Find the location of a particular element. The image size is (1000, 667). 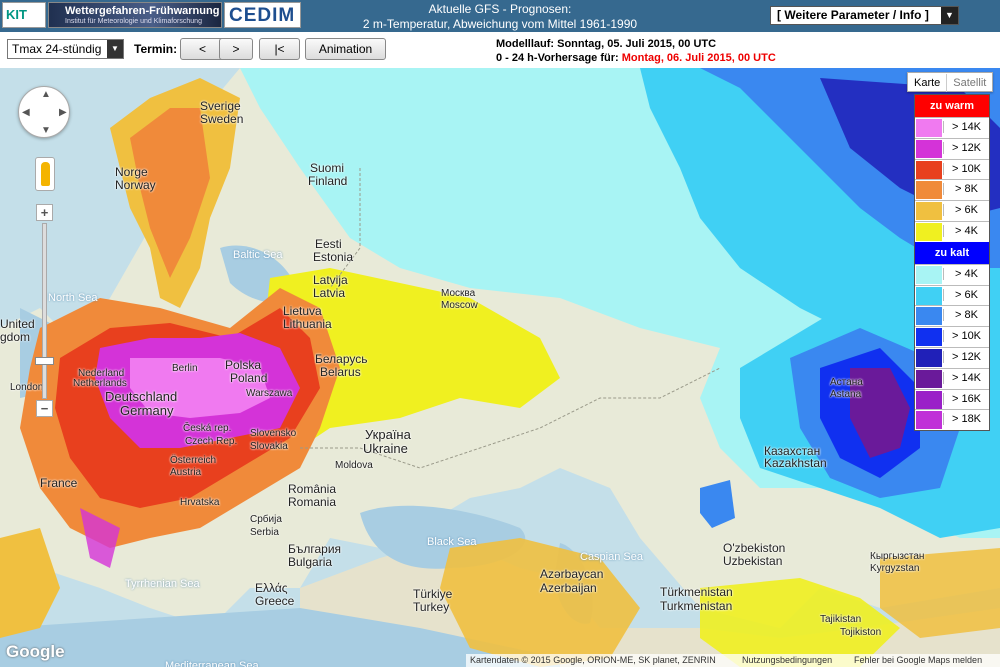

more-parameters-select: [ Weitere Parameter / Info ] ▼ is located at coordinates (864, 15).